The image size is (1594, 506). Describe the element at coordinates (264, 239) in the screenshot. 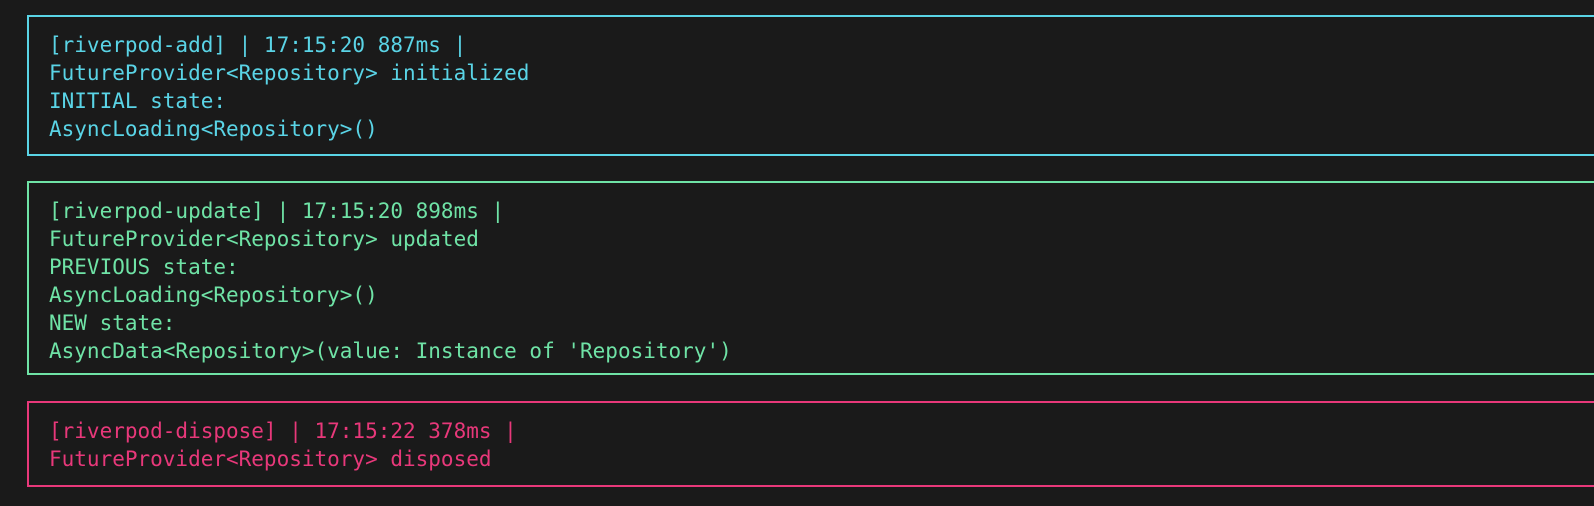

I see `log-message: FutureProvider<Repository> updated` at that location.